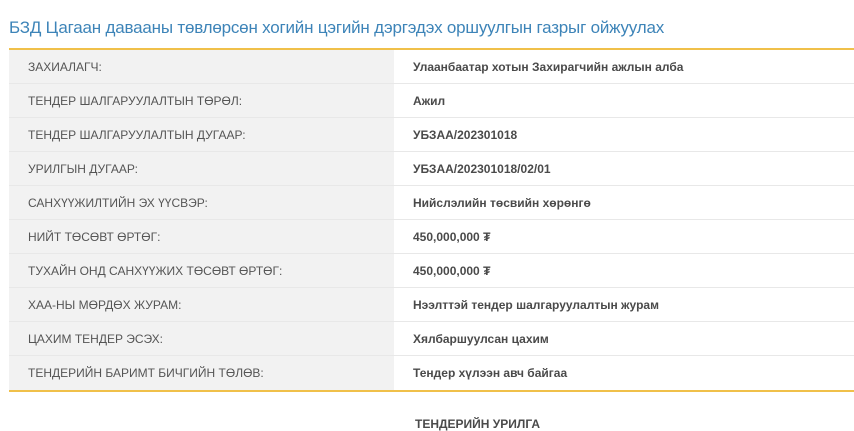  I want to click on detail-value: Нийслэлийн төсвийн хөрөнгө, so click(502, 202).